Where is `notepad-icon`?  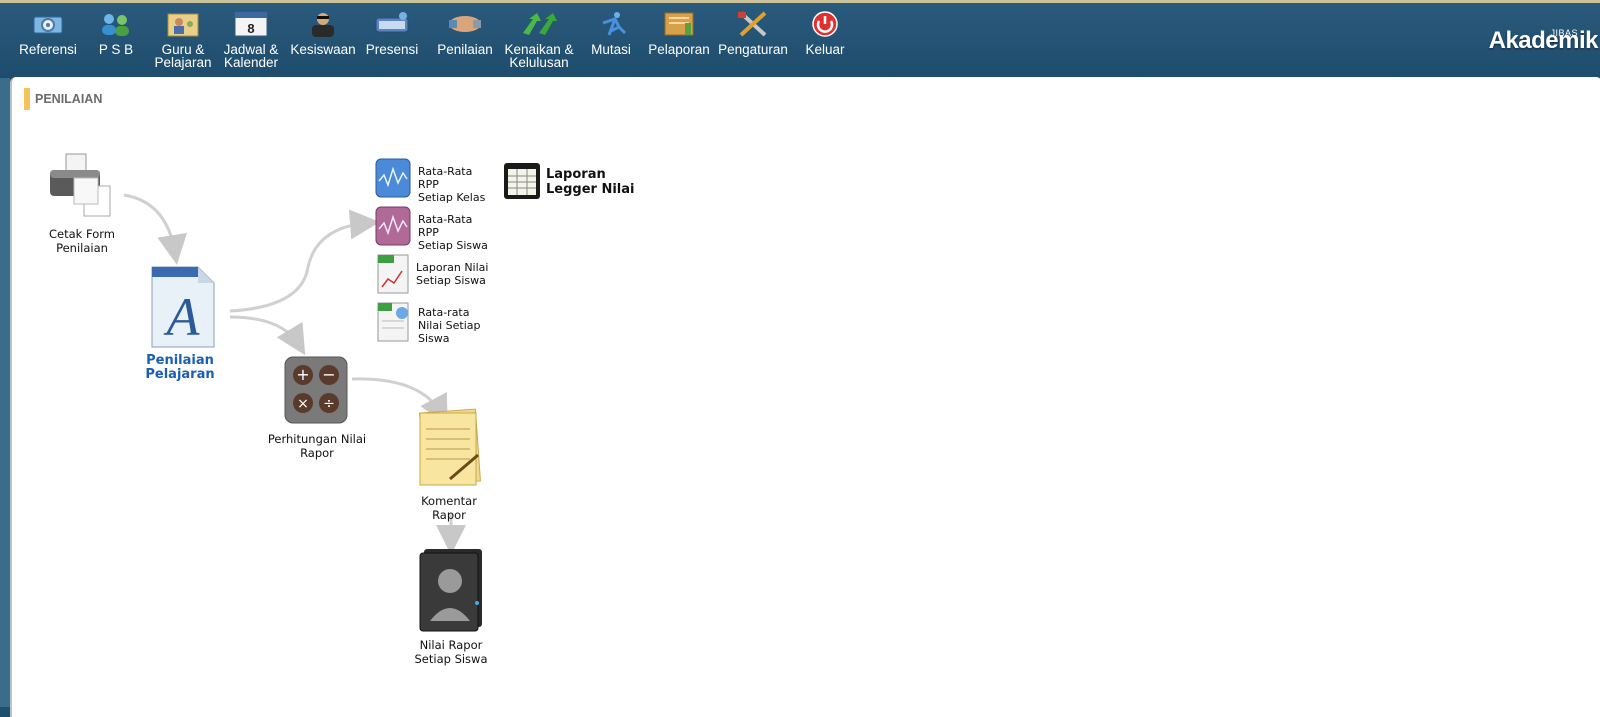
notepad-icon is located at coordinates (450, 447).